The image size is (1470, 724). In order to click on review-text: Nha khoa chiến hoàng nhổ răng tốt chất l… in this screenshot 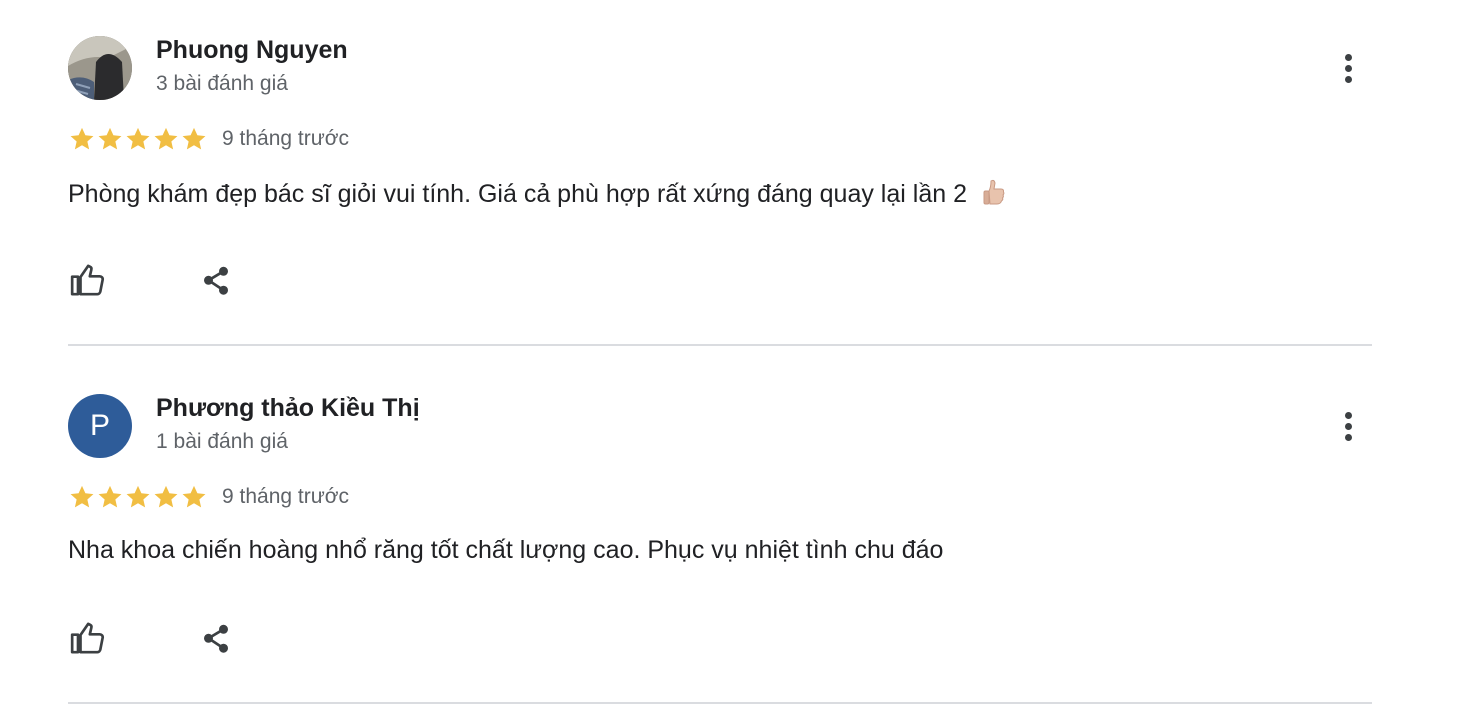, I will do `click(505, 550)`.